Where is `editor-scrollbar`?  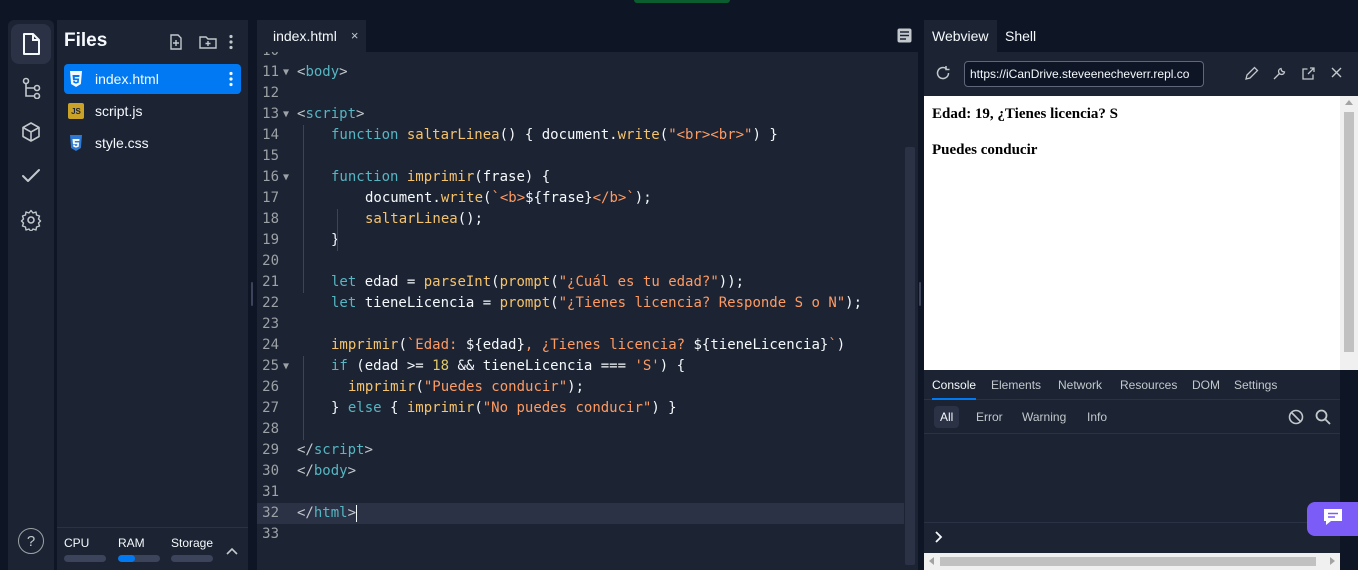
editor-scrollbar is located at coordinates (910, 356).